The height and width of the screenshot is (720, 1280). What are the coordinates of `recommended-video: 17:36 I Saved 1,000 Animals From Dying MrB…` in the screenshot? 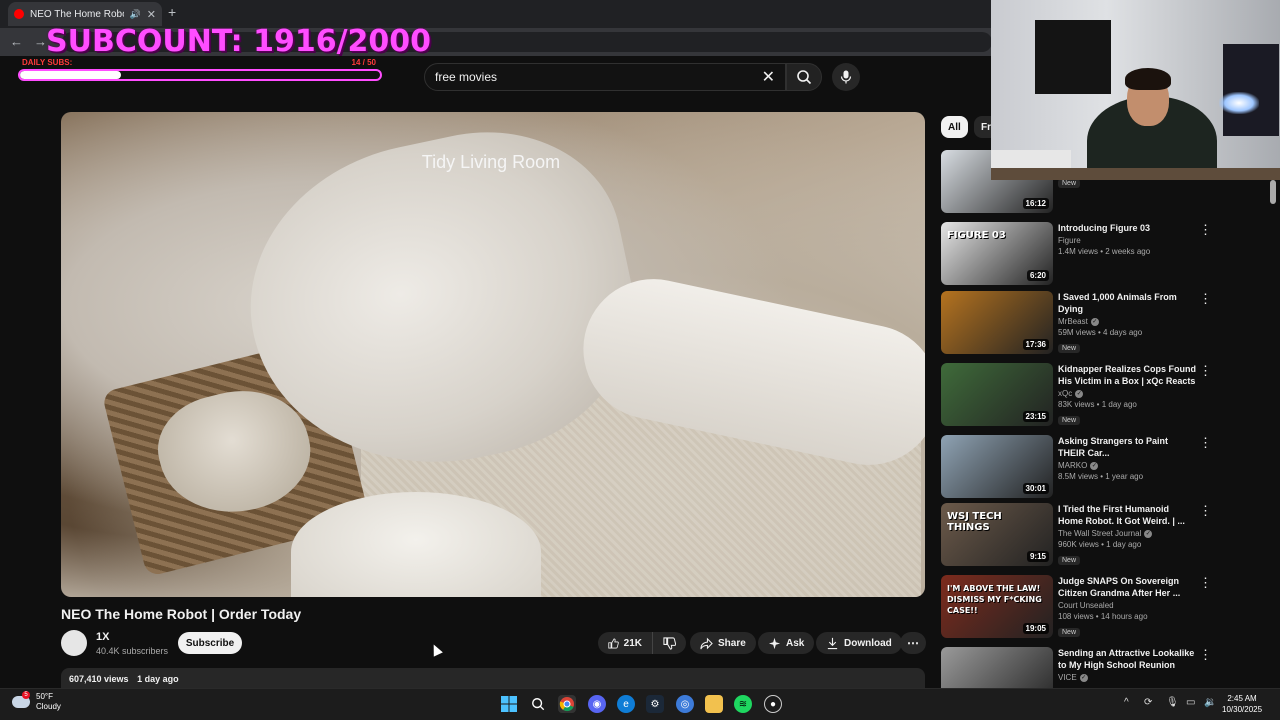 It's located at (1081, 324).